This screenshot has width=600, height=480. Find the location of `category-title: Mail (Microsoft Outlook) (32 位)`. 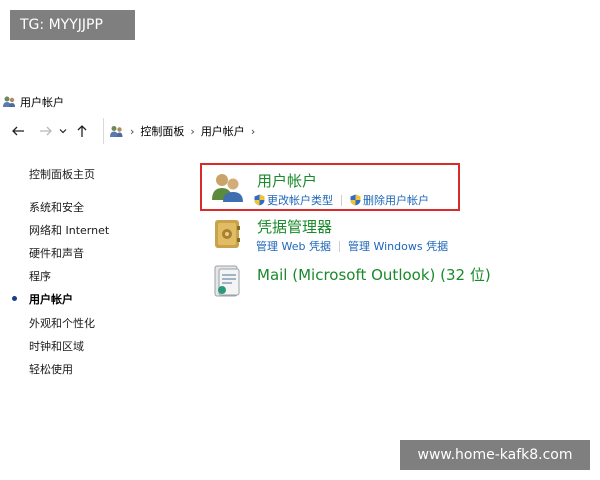

category-title: Mail (Microsoft Outlook) (32 位) is located at coordinates (374, 274).